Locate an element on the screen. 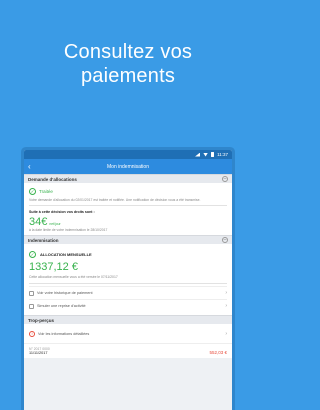  section-trop-percus-header: Trop-perçus is located at coordinates (128, 320).